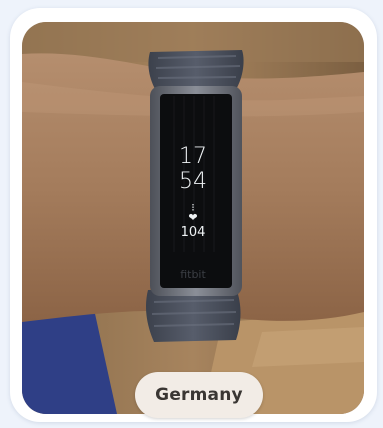  I want to click on heart-rate-value: 104, so click(193, 232).